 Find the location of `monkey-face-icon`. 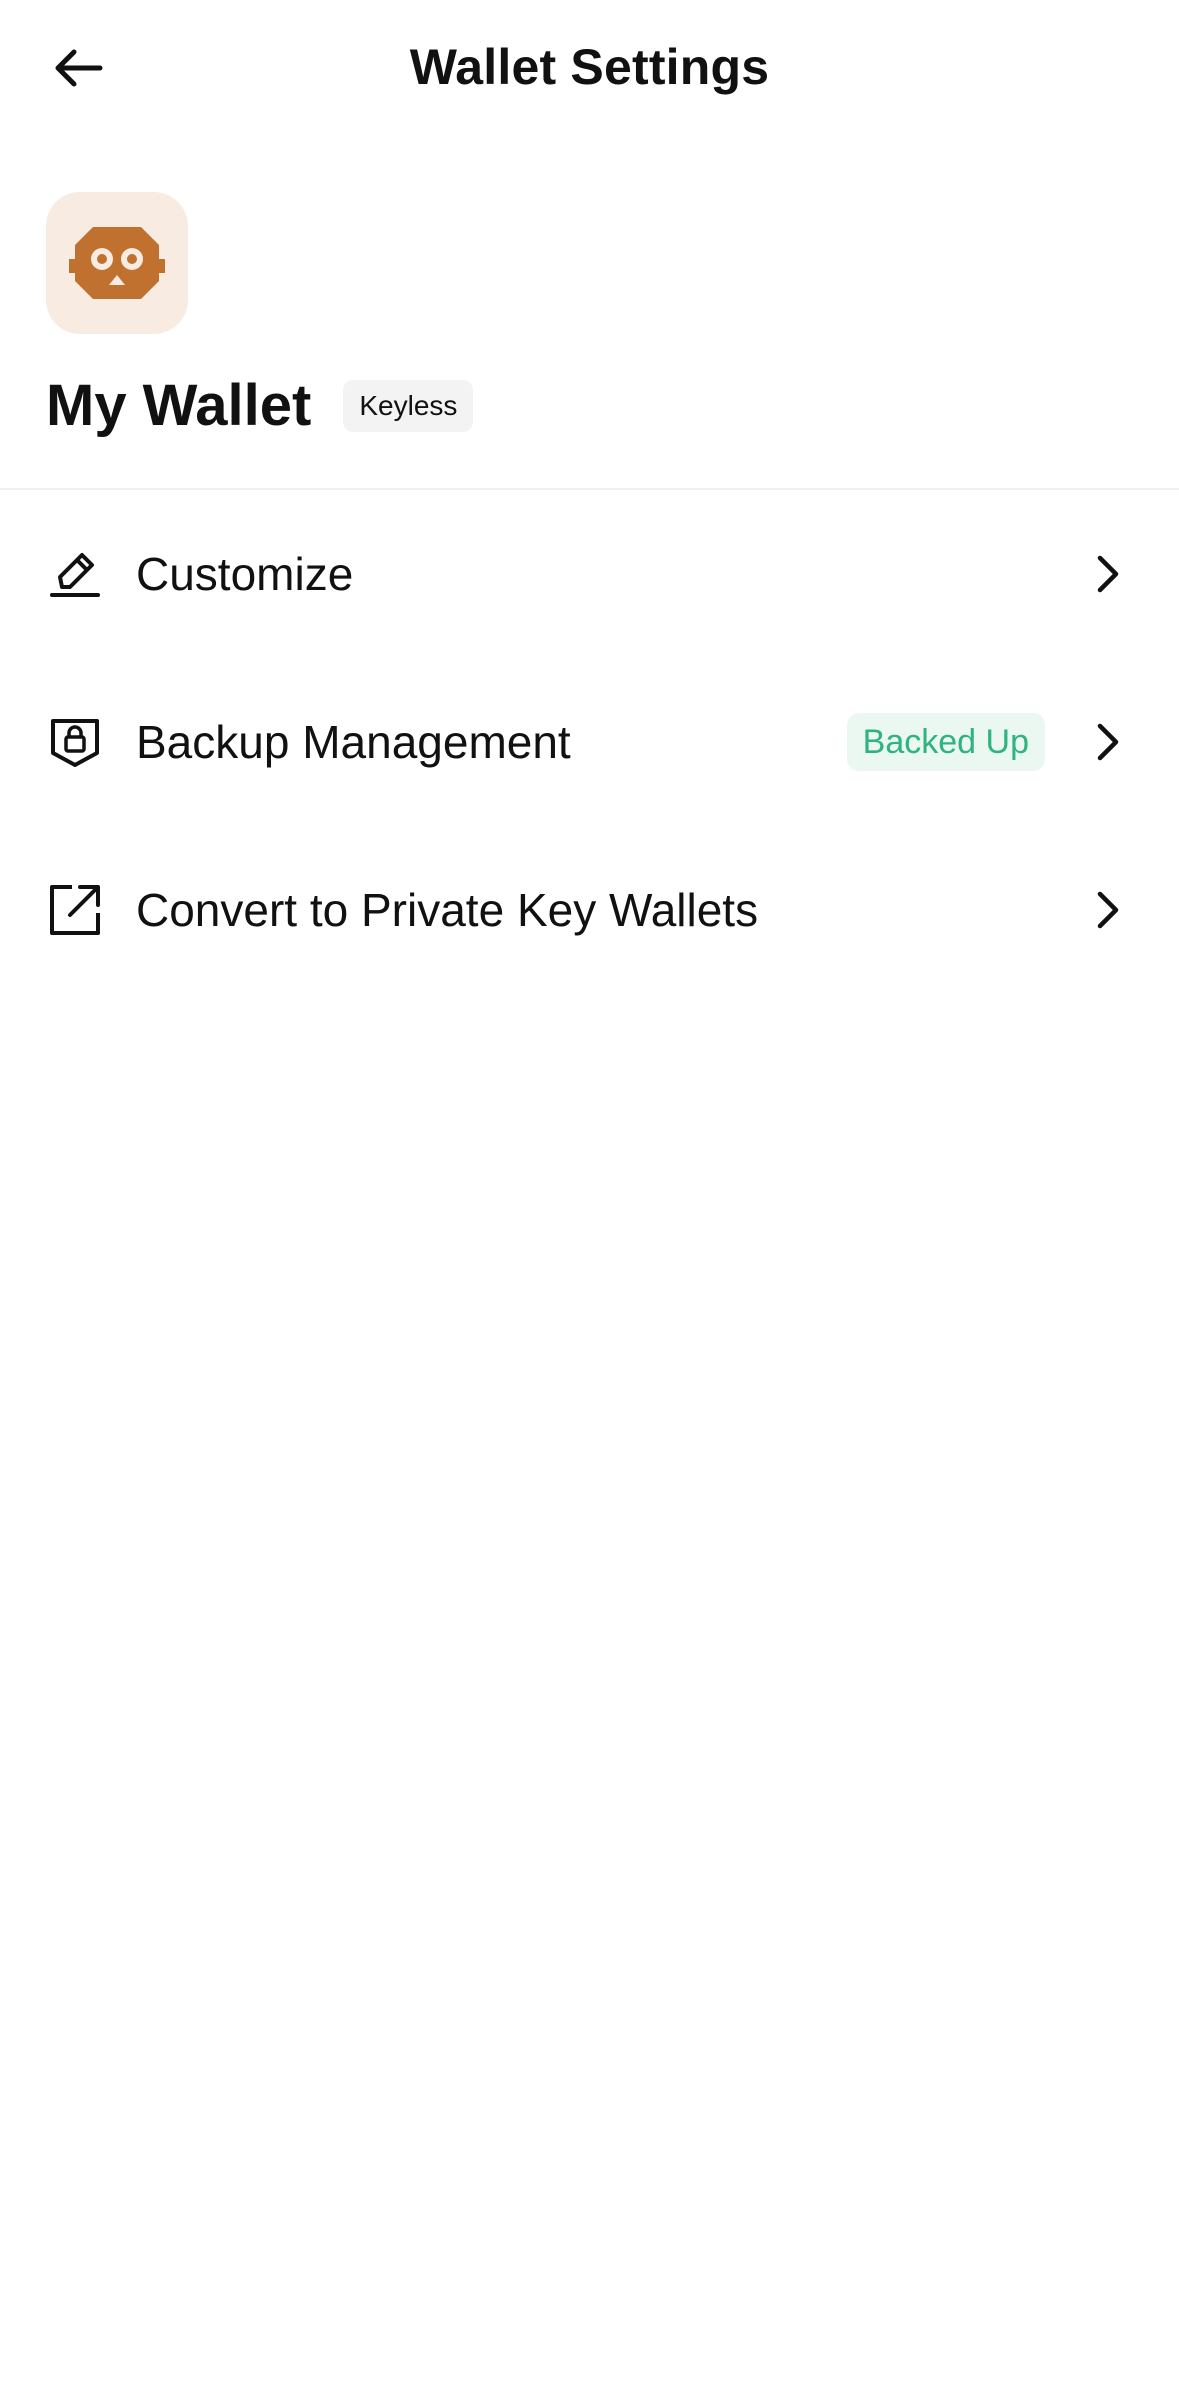

monkey-face-icon is located at coordinates (117, 263).